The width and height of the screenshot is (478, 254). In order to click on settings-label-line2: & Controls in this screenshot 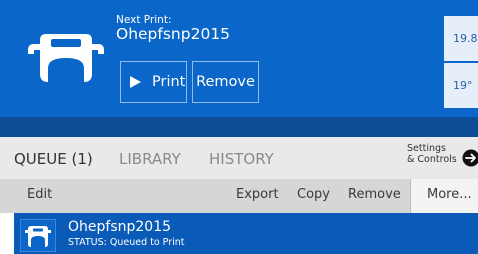, I will do `click(432, 159)`.